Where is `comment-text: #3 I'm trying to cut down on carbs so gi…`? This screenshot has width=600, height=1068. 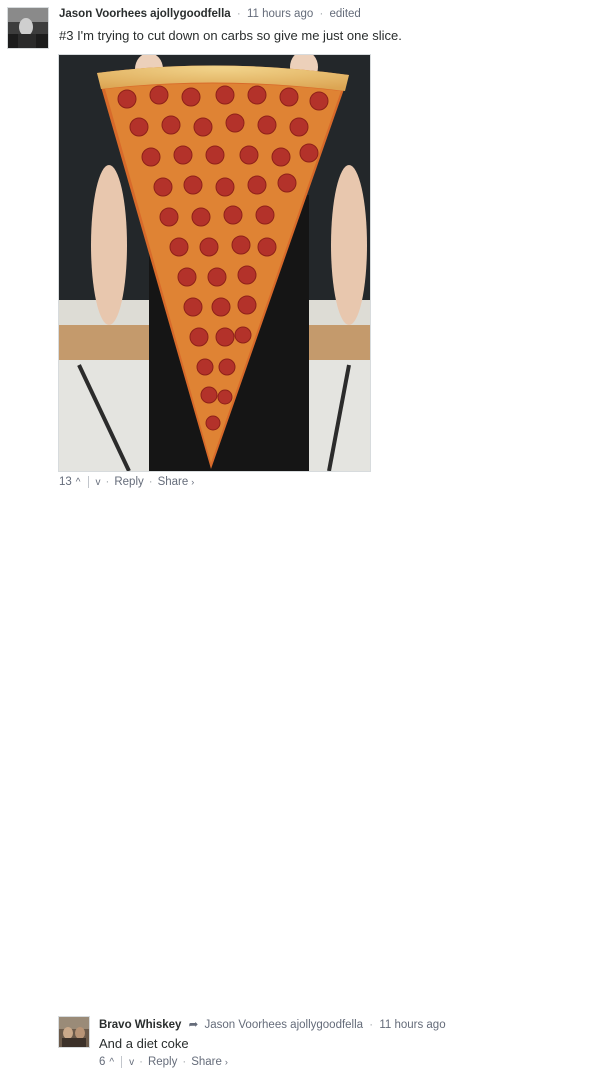 comment-text: #3 I'm trying to cut down on carbs so gi… is located at coordinates (230, 35).